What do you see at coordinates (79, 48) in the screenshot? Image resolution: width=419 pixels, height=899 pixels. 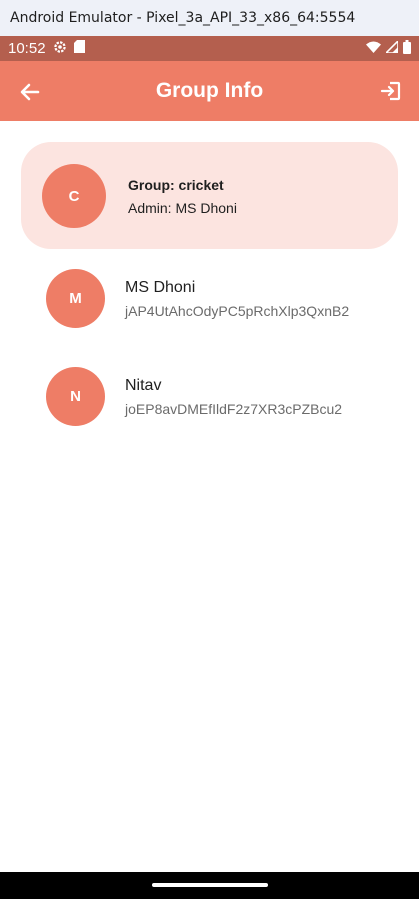 I see `sd-card-icon` at bounding box center [79, 48].